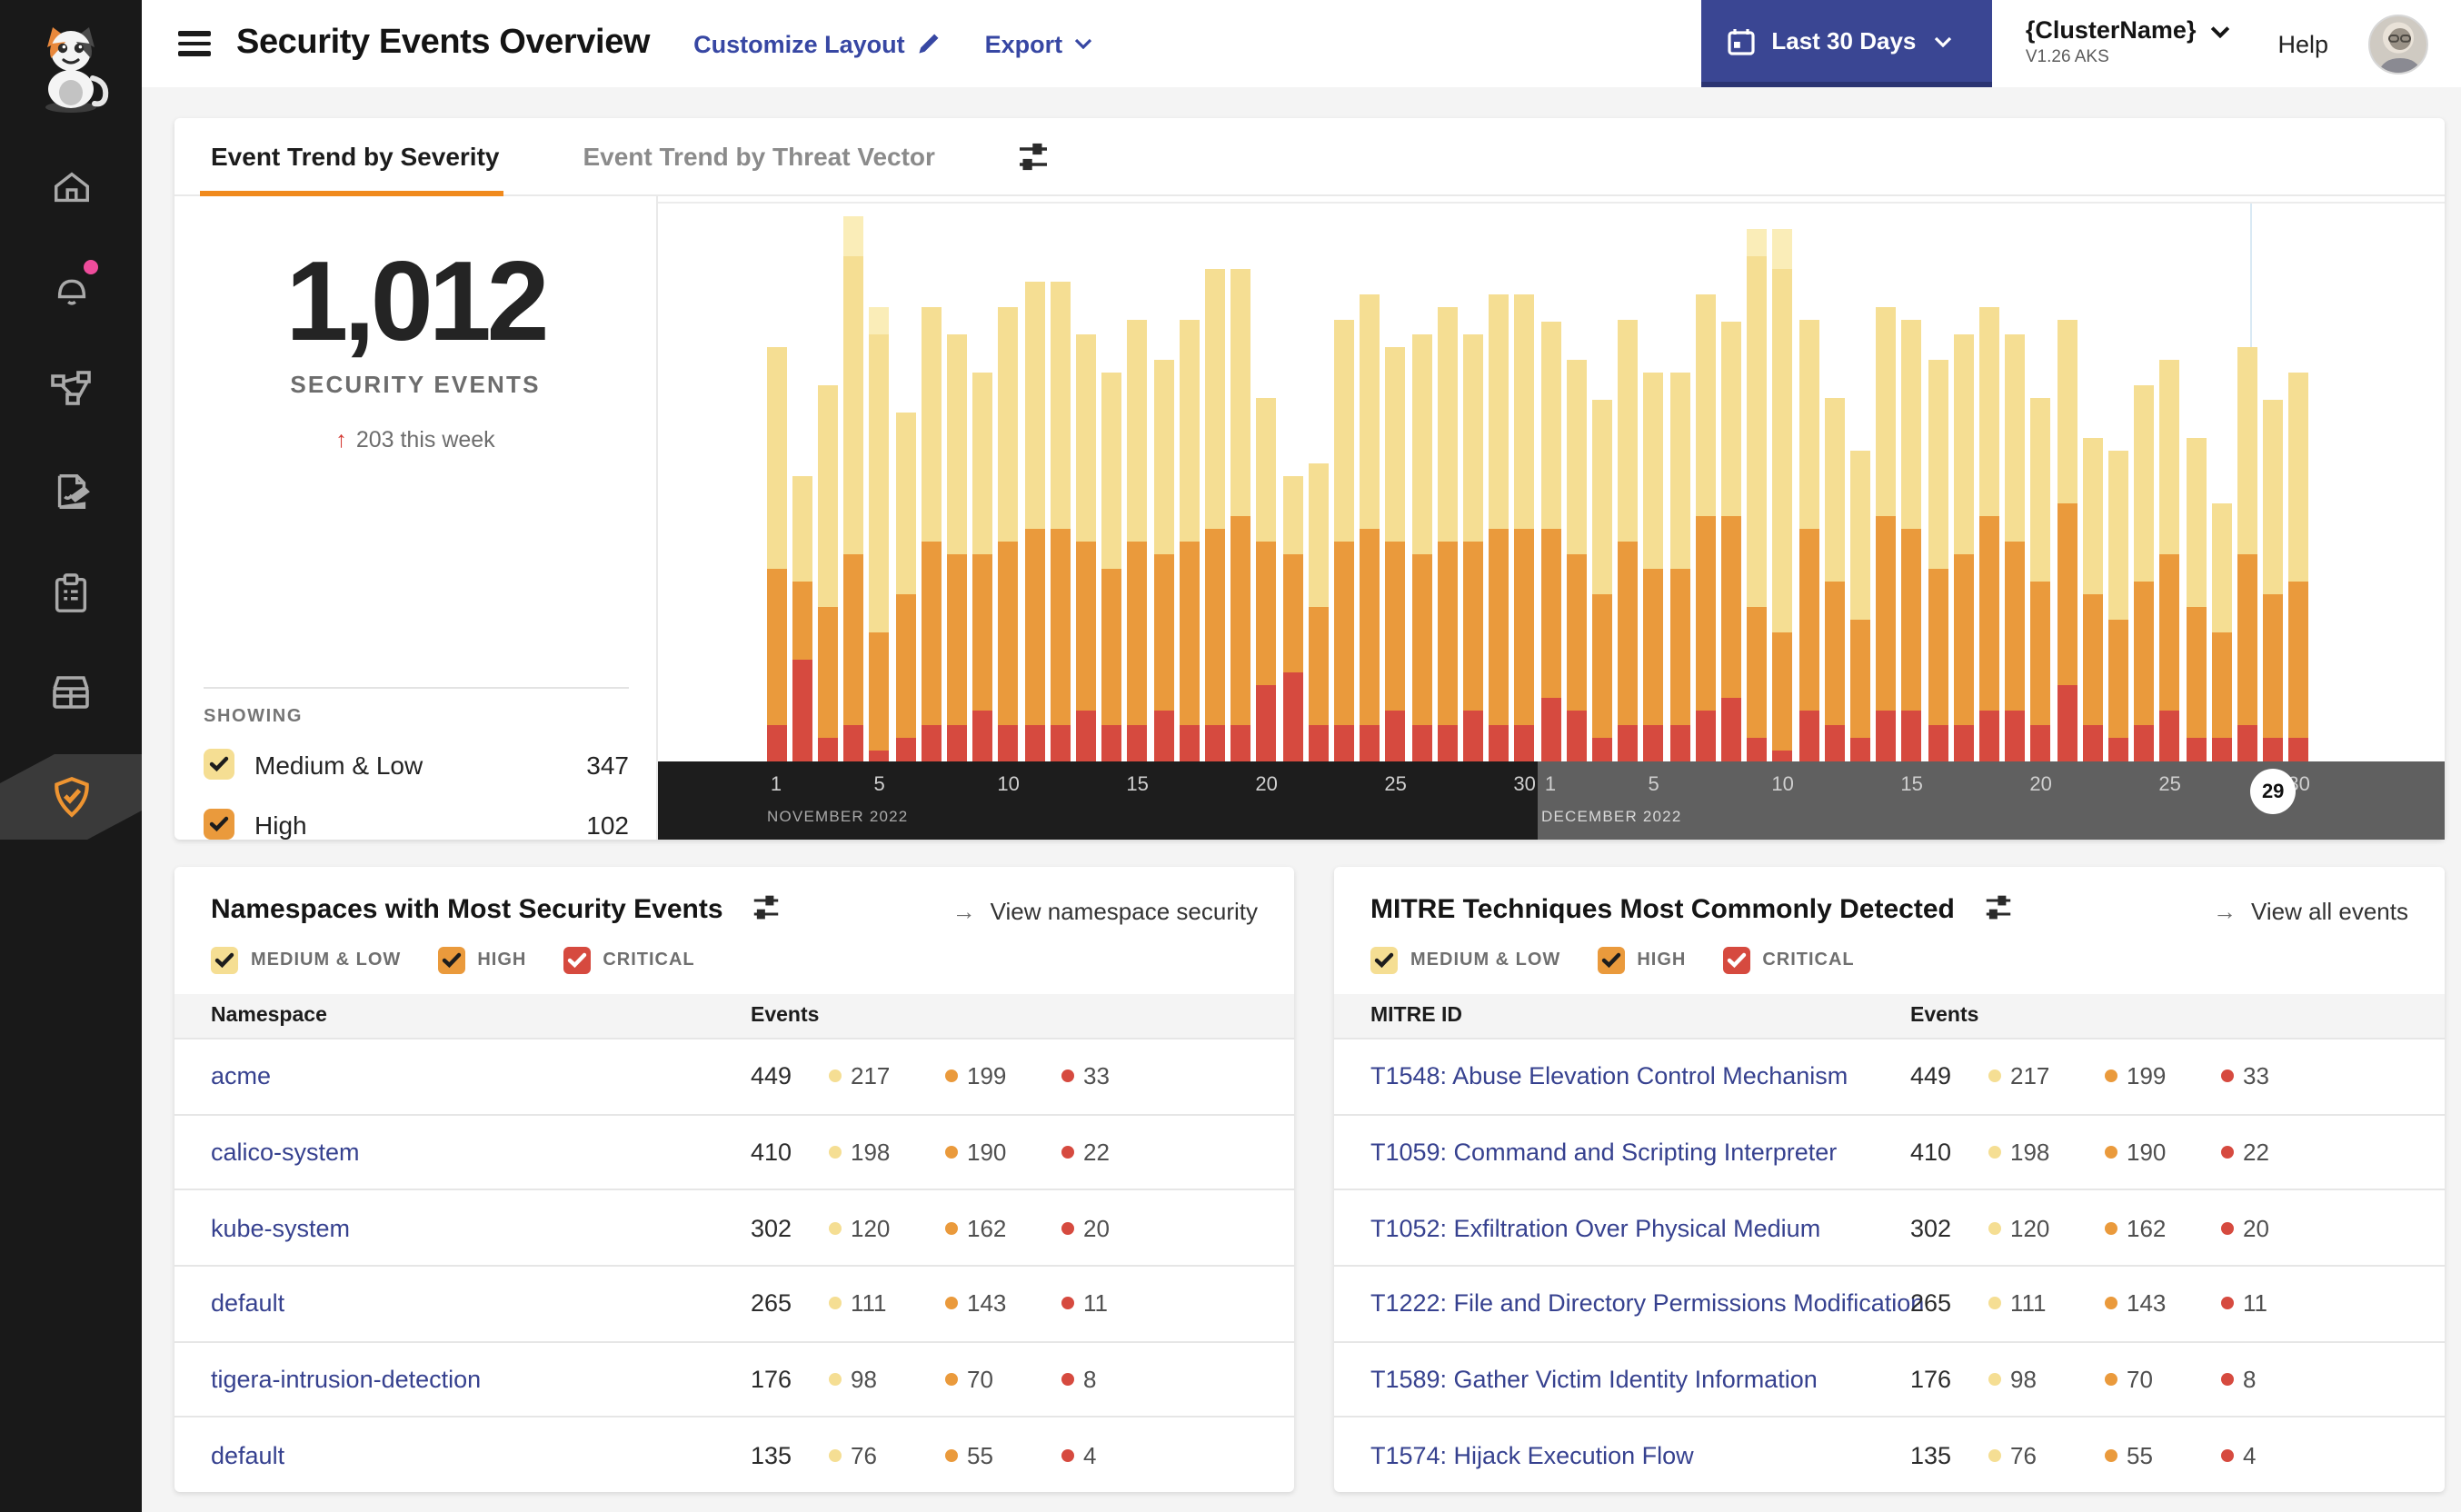  I want to click on namespace-link: calico-system, so click(285, 1152).